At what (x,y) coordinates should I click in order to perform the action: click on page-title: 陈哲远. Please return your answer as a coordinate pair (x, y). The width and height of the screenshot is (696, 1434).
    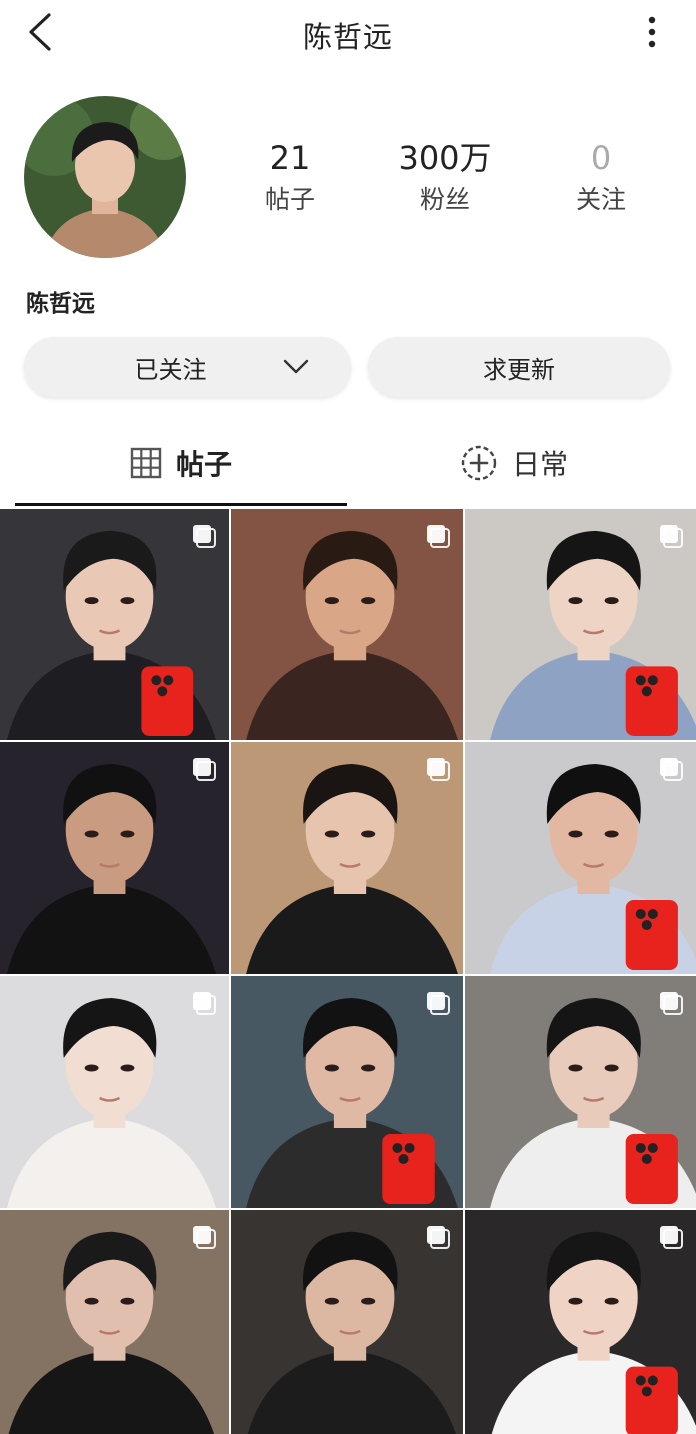
    Looking at the image, I should click on (347, 37).